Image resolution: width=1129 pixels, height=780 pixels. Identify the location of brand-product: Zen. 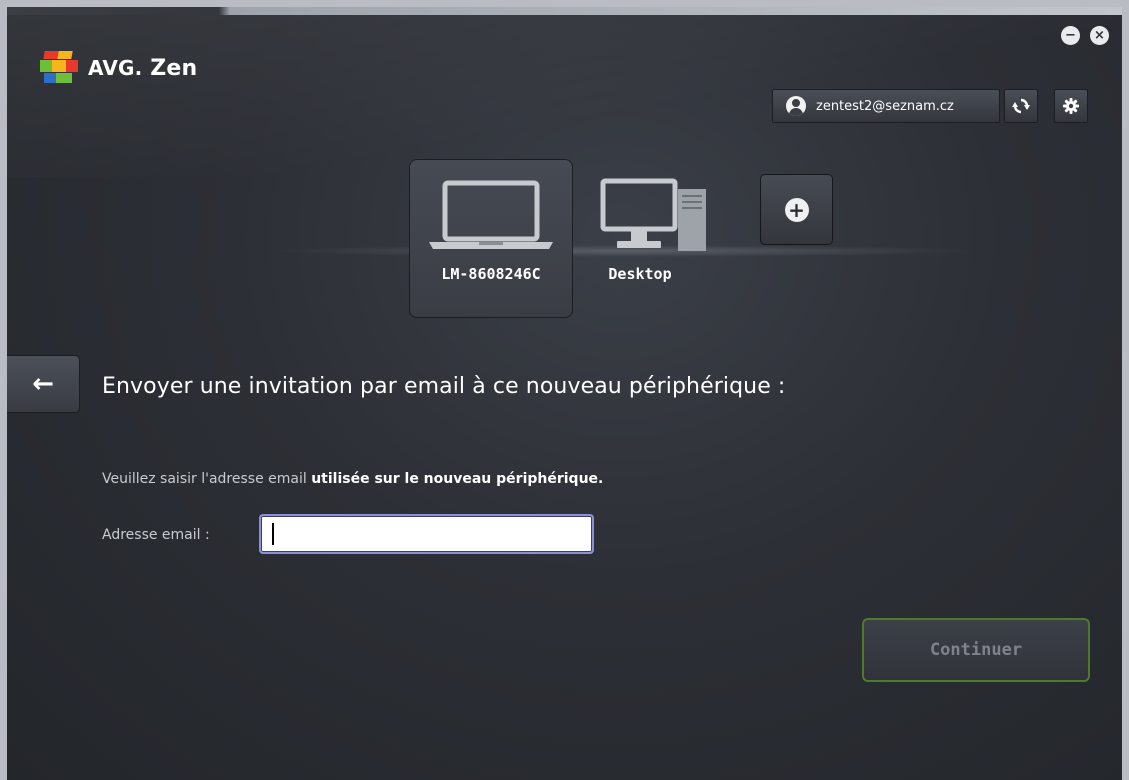
(174, 68).